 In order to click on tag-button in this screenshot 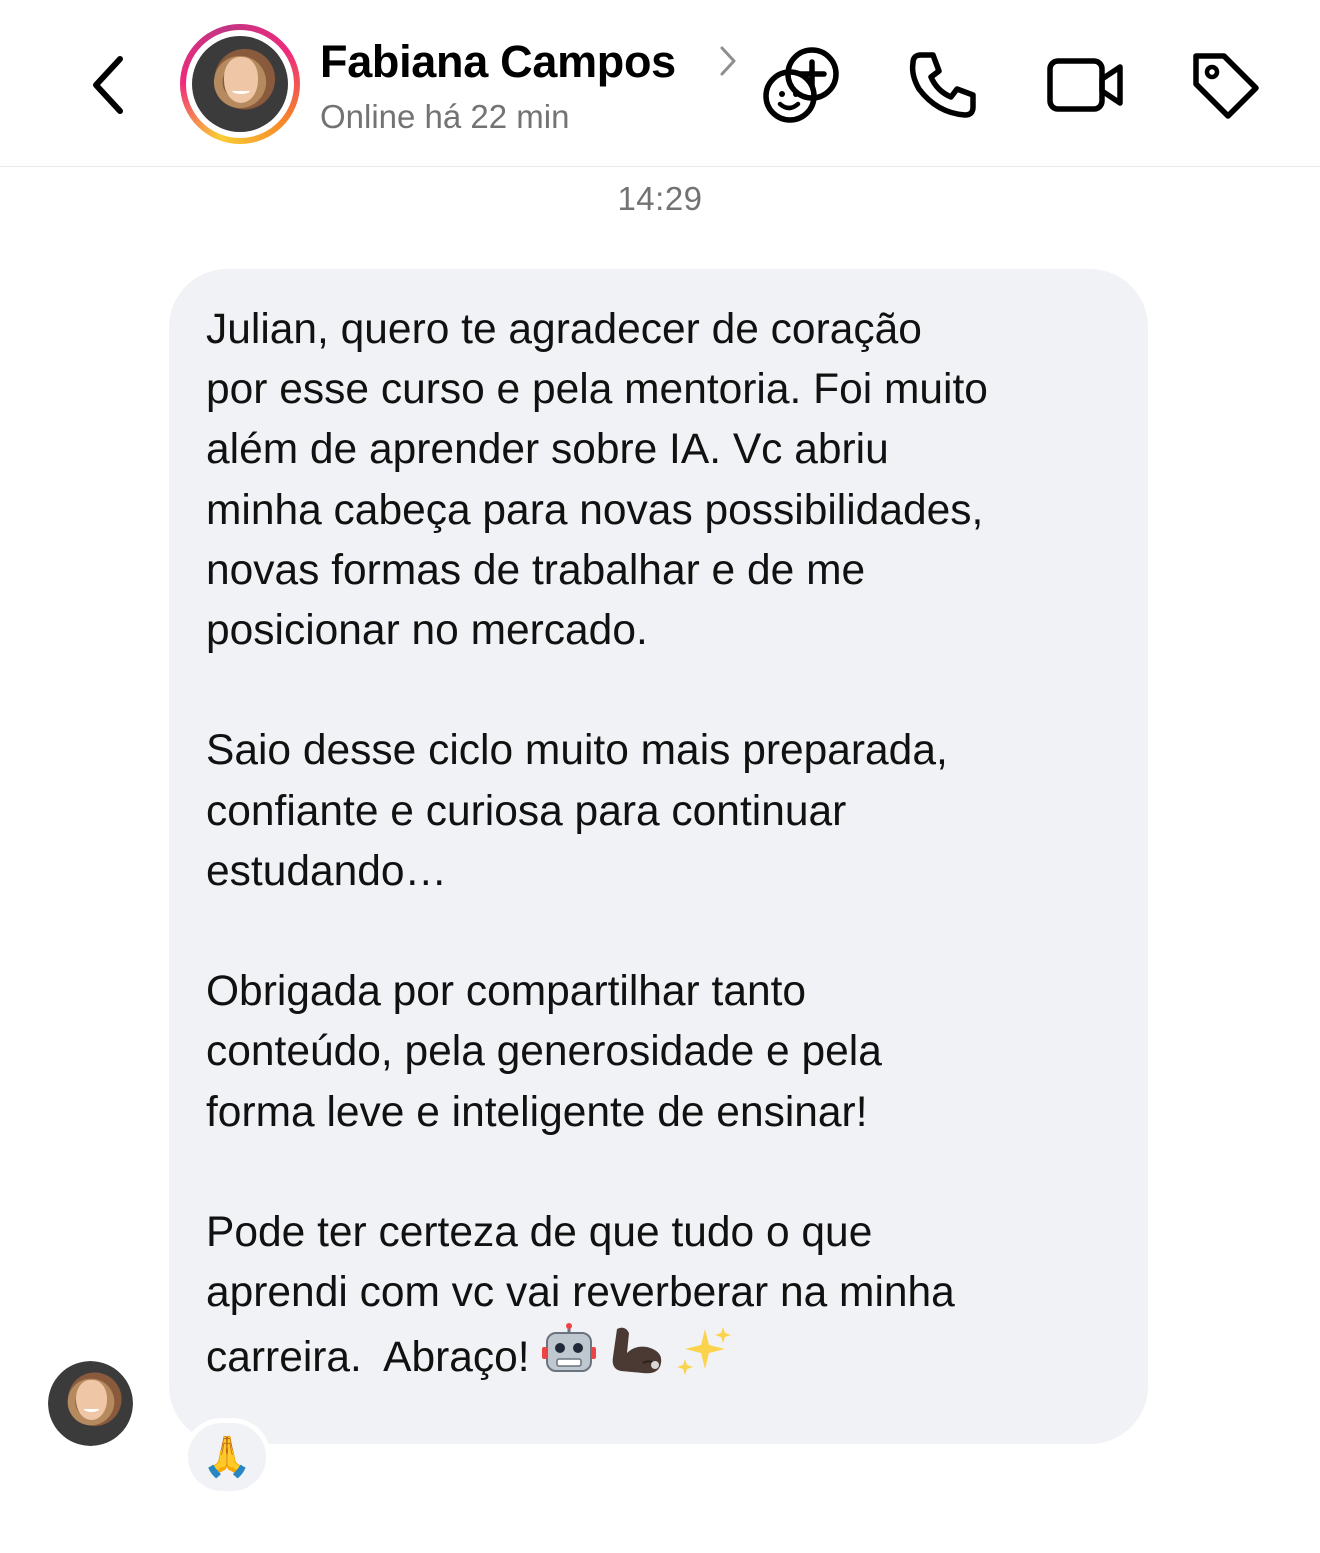, I will do `click(1225, 85)`.